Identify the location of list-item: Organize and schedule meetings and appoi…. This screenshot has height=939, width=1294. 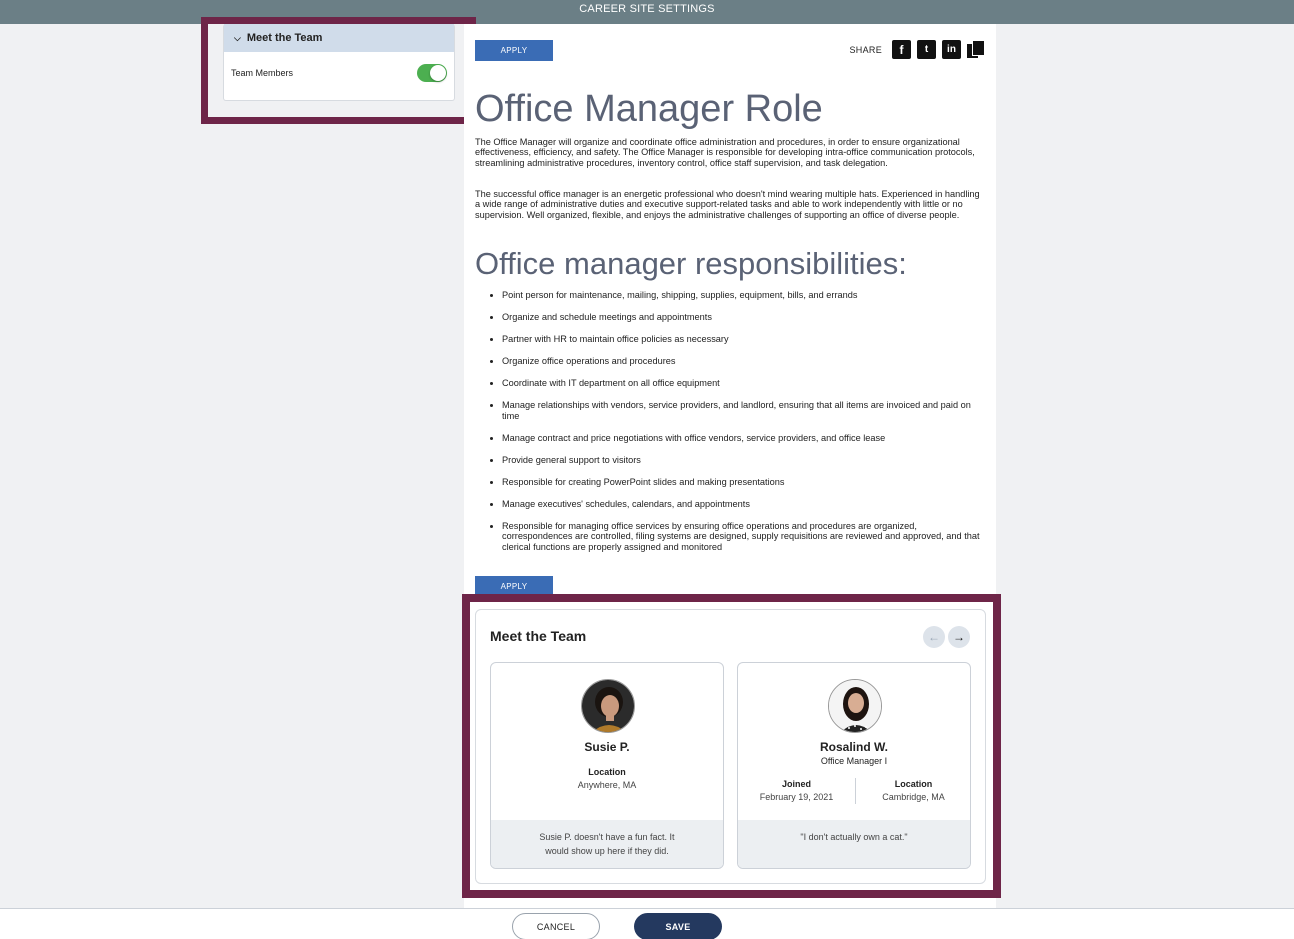
(741, 317).